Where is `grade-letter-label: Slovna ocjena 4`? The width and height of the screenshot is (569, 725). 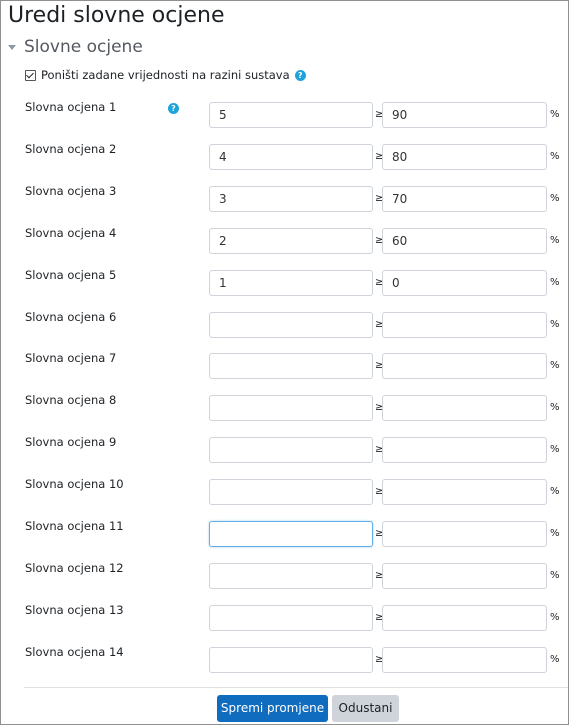
grade-letter-label: Slovna ocjena 4 is located at coordinates (71, 232).